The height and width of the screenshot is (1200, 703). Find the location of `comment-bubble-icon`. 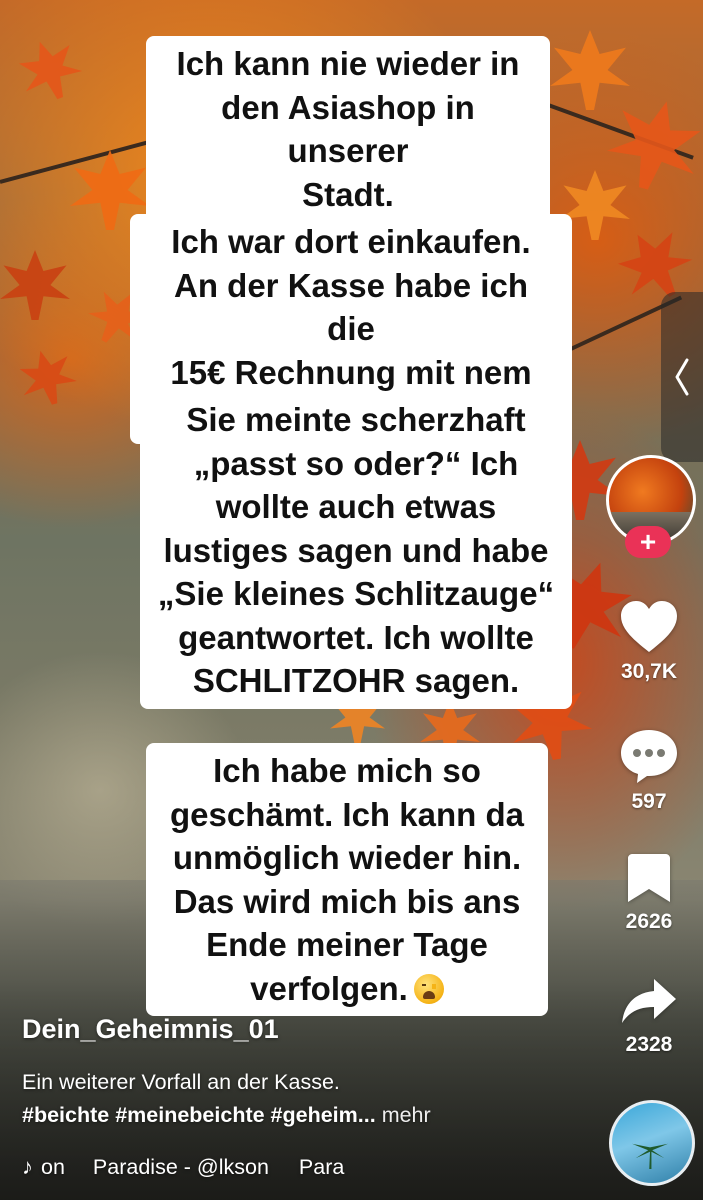

comment-bubble-icon is located at coordinates (649, 756).